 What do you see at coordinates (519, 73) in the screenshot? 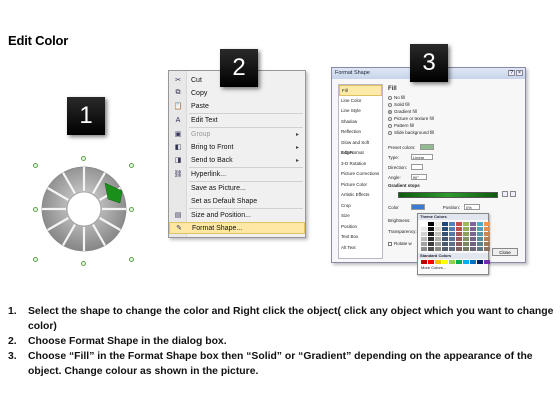
I see `close-icon: ×` at bounding box center [519, 73].